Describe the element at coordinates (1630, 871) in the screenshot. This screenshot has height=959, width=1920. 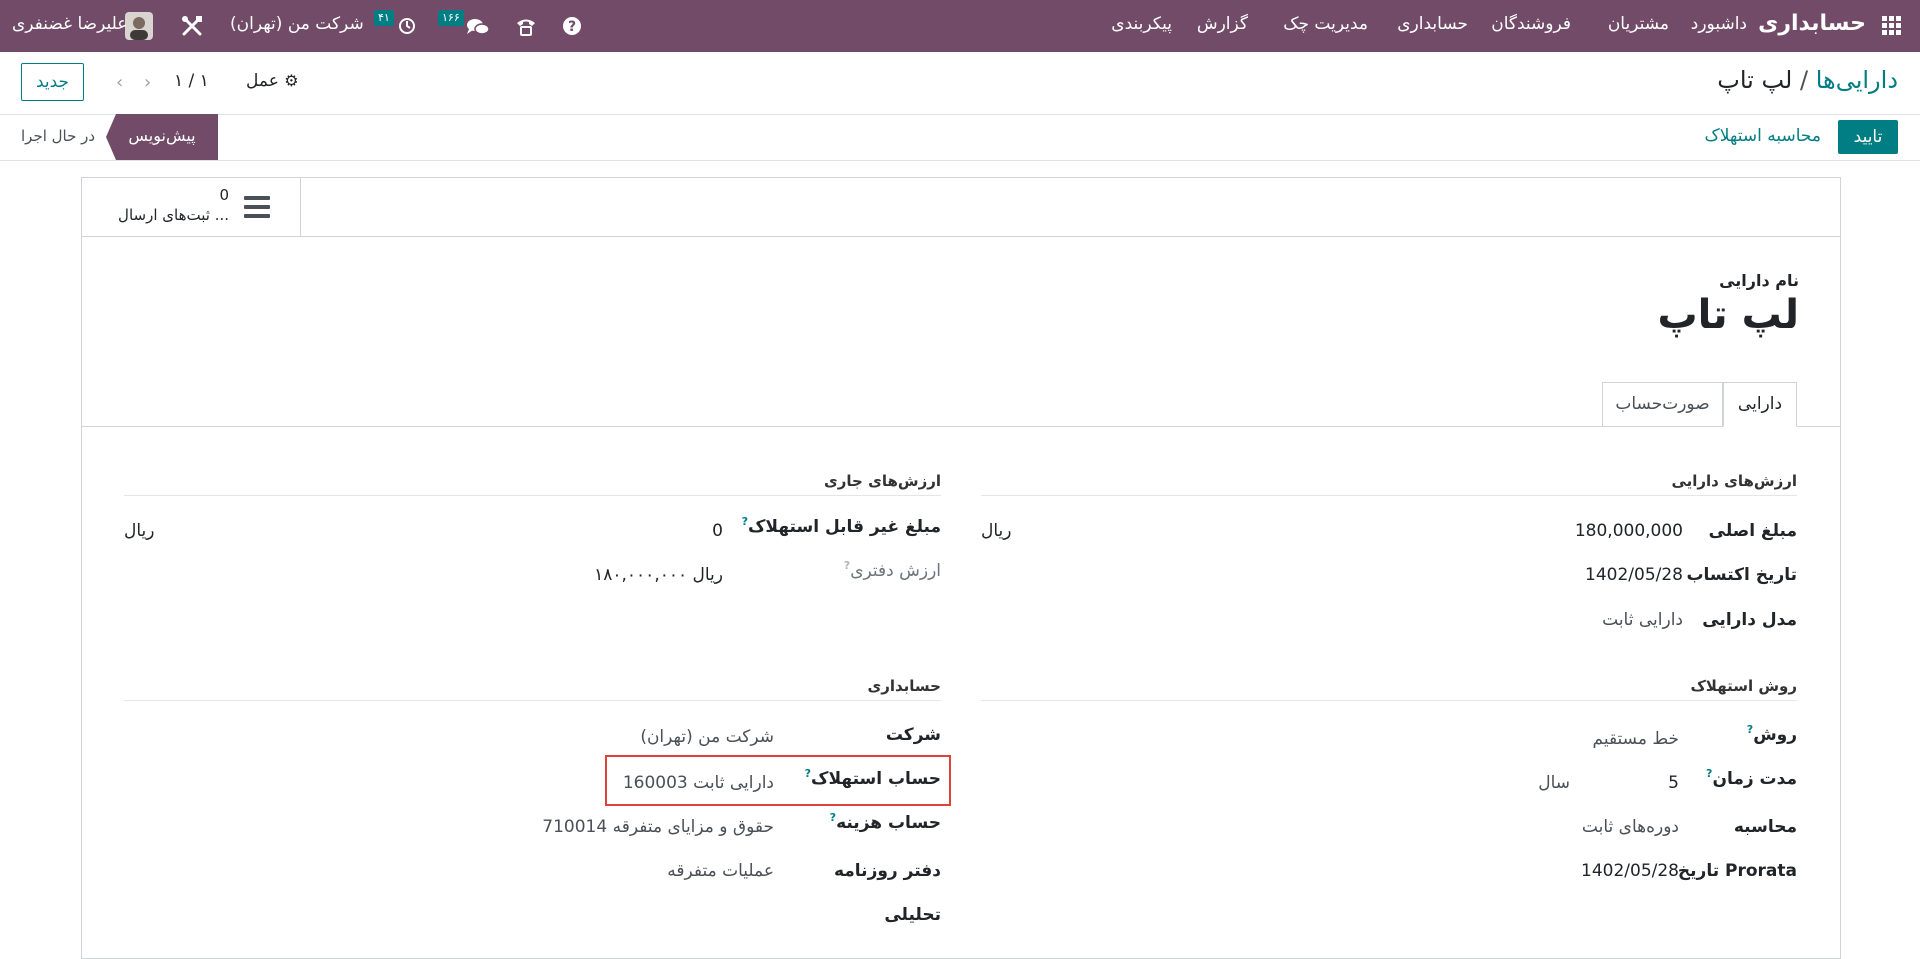
I see `prorata-date-field: 1402/05/28` at that location.